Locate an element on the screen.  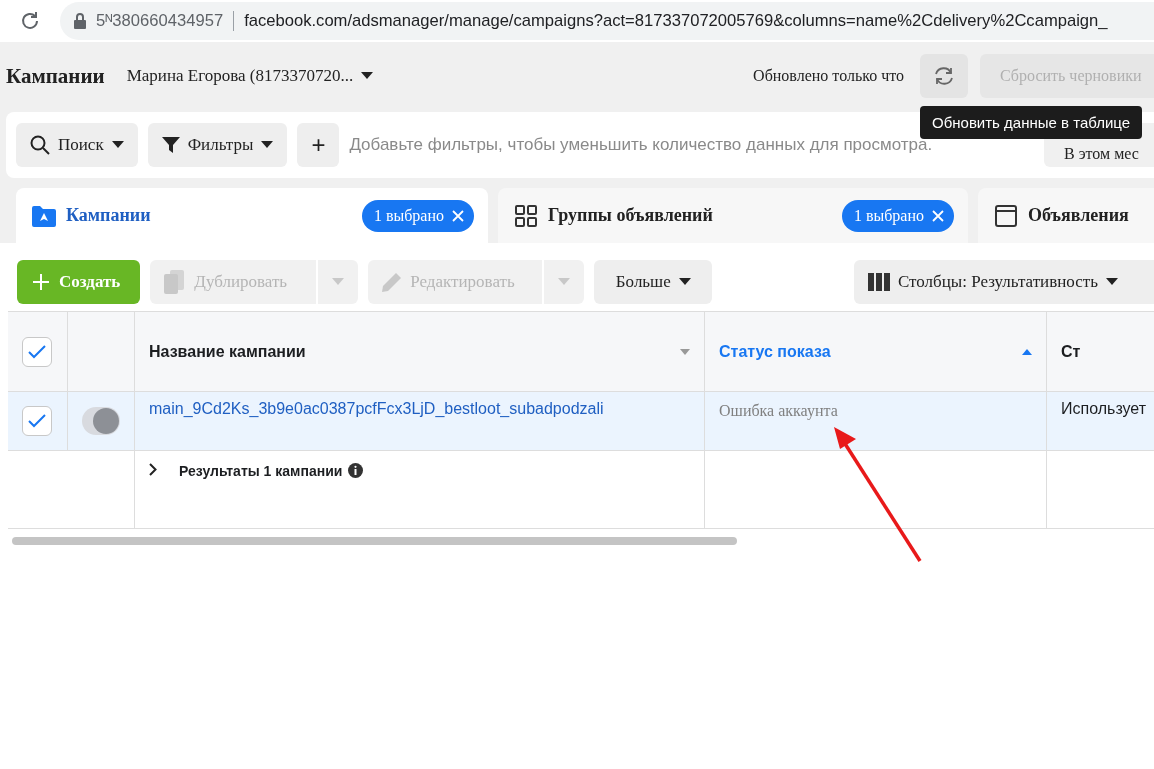
campaign-link: main_9Cd2Ks_3b9e0ac0387pcfFcx3LjD_bestloot_subadpodzali is located at coordinates (376, 409).